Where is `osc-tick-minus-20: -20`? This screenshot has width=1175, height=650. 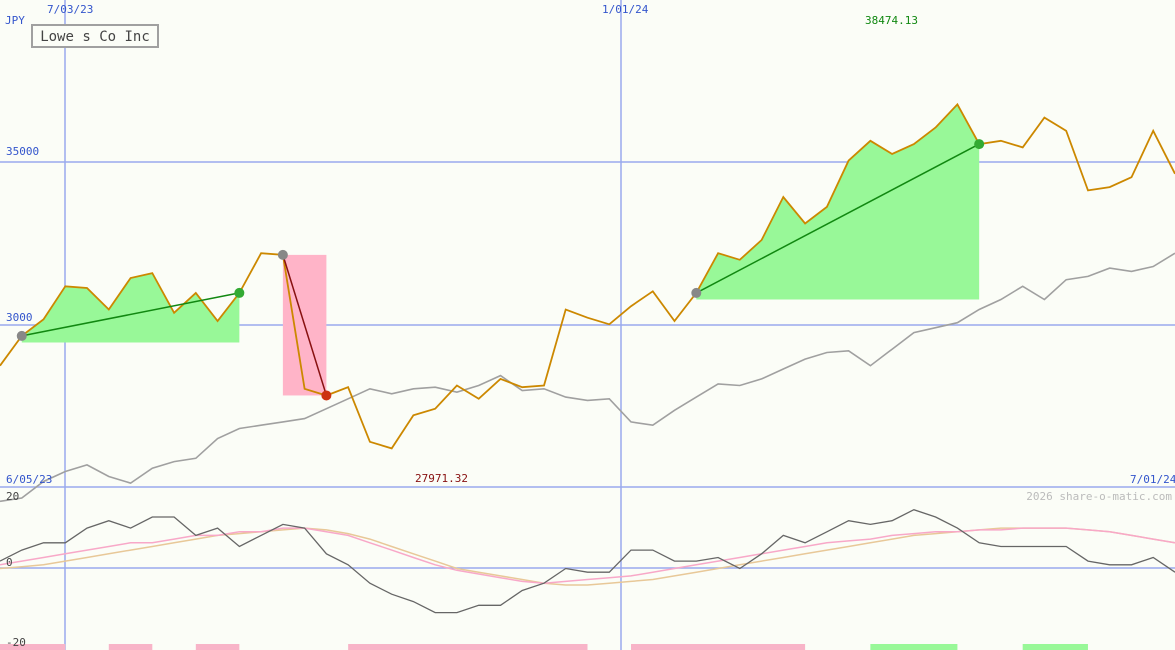 osc-tick-minus-20: -20 is located at coordinates (16, 642).